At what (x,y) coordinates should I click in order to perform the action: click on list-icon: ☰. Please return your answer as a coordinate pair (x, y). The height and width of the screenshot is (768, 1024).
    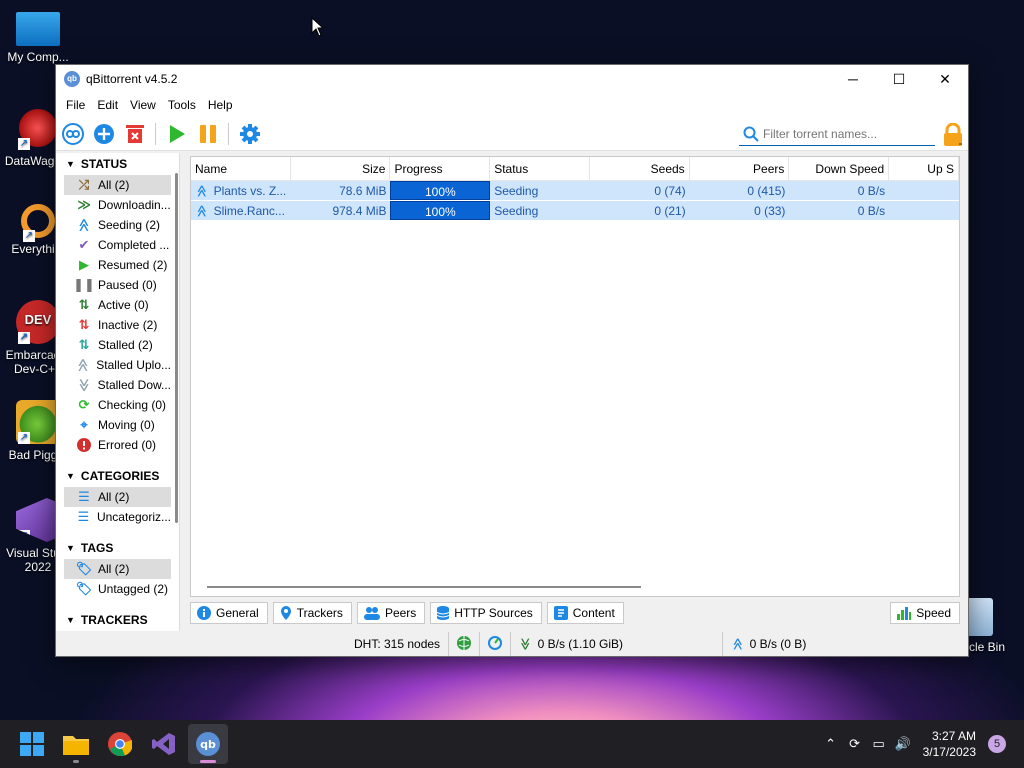
    Looking at the image, I should click on (83, 516).